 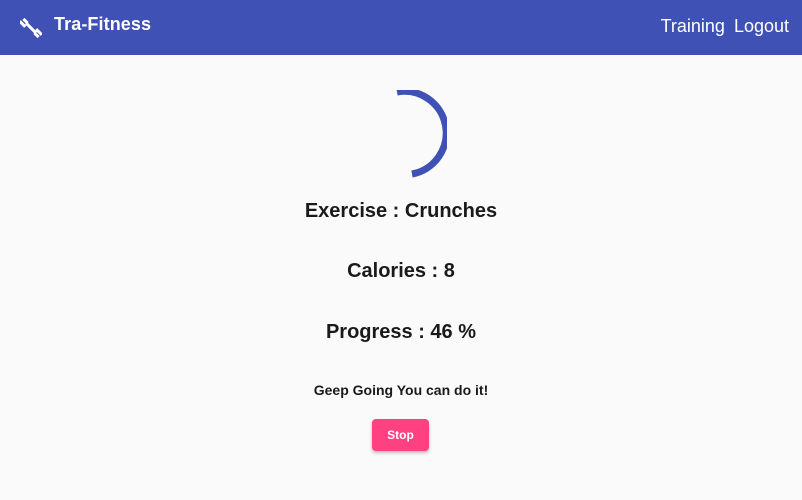 I want to click on calories-count: Calories : 8, so click(x=401, y=271).